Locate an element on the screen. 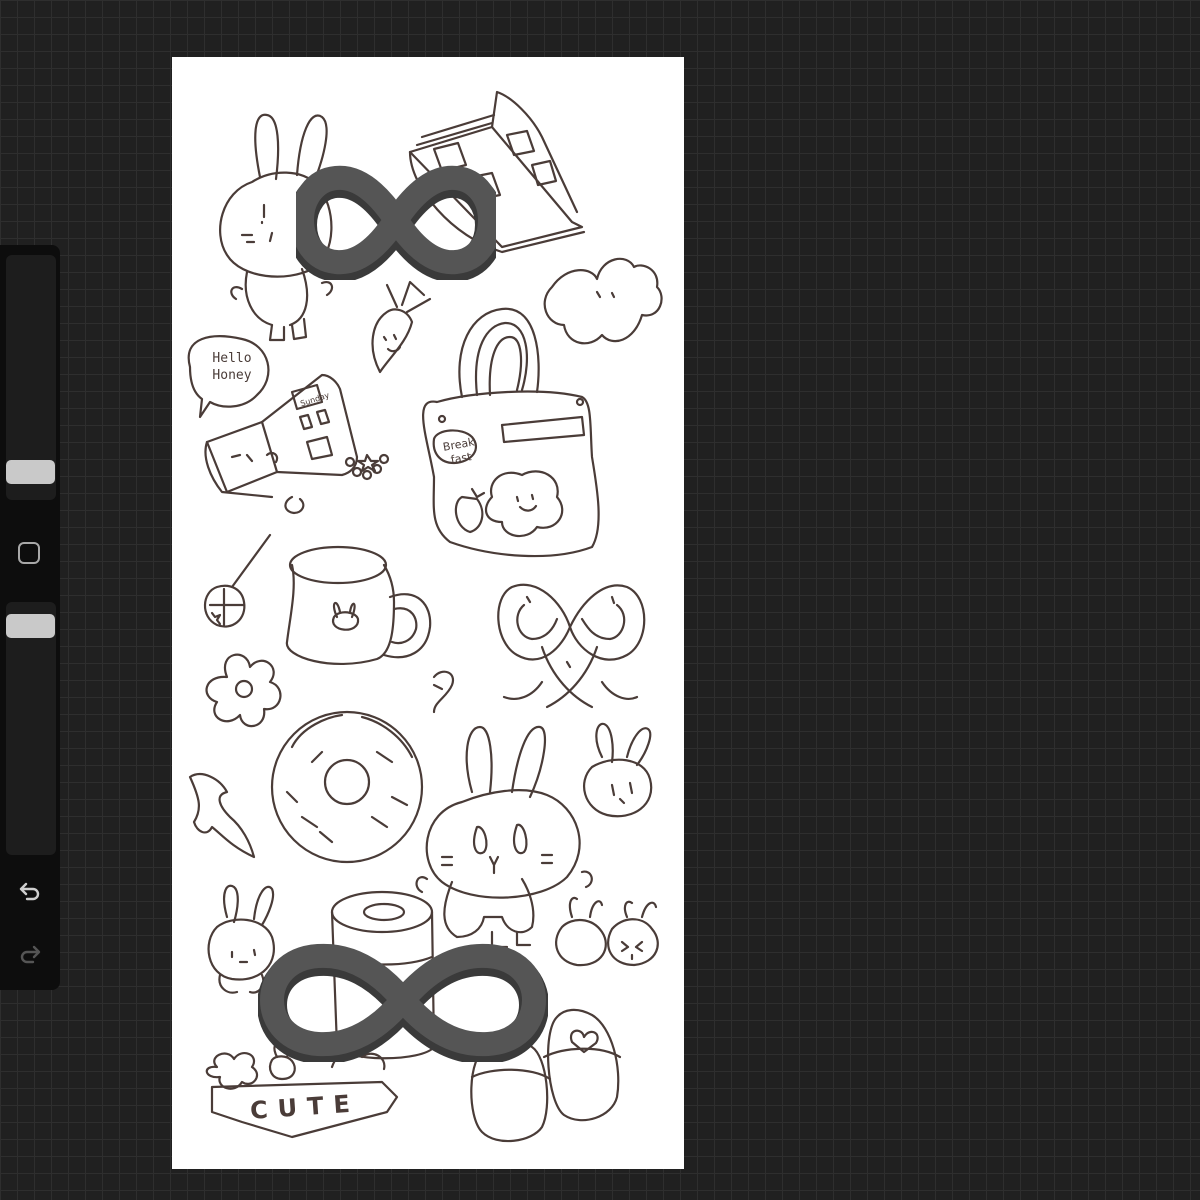  lightning-bolt-drawing is located at coordinates (222, 816).